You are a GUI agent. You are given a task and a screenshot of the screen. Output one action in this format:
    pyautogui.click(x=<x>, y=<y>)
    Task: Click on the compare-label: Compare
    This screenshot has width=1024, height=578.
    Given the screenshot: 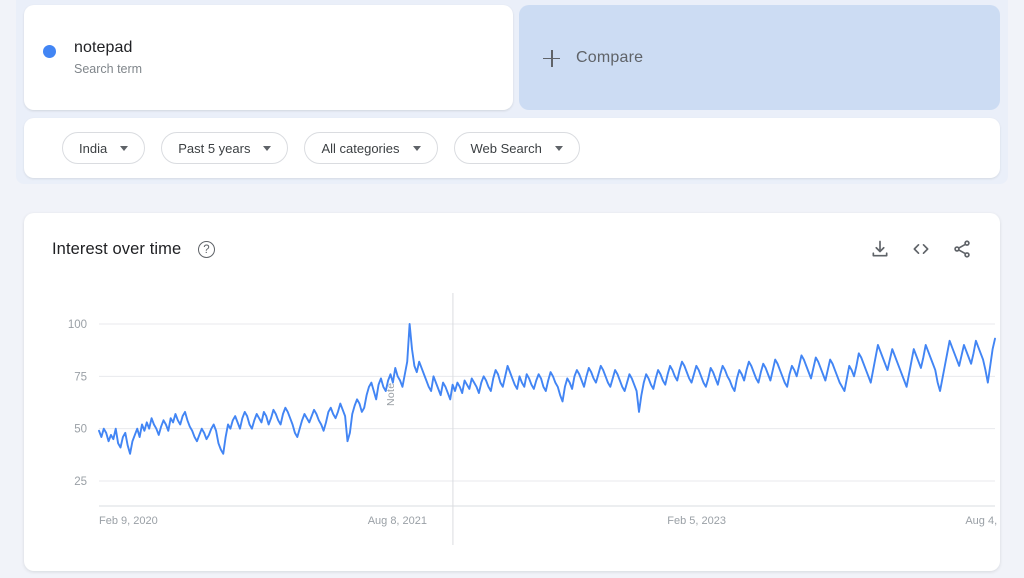 What is the action you would take?
    pyautogui.click(x=610, y=57)
    